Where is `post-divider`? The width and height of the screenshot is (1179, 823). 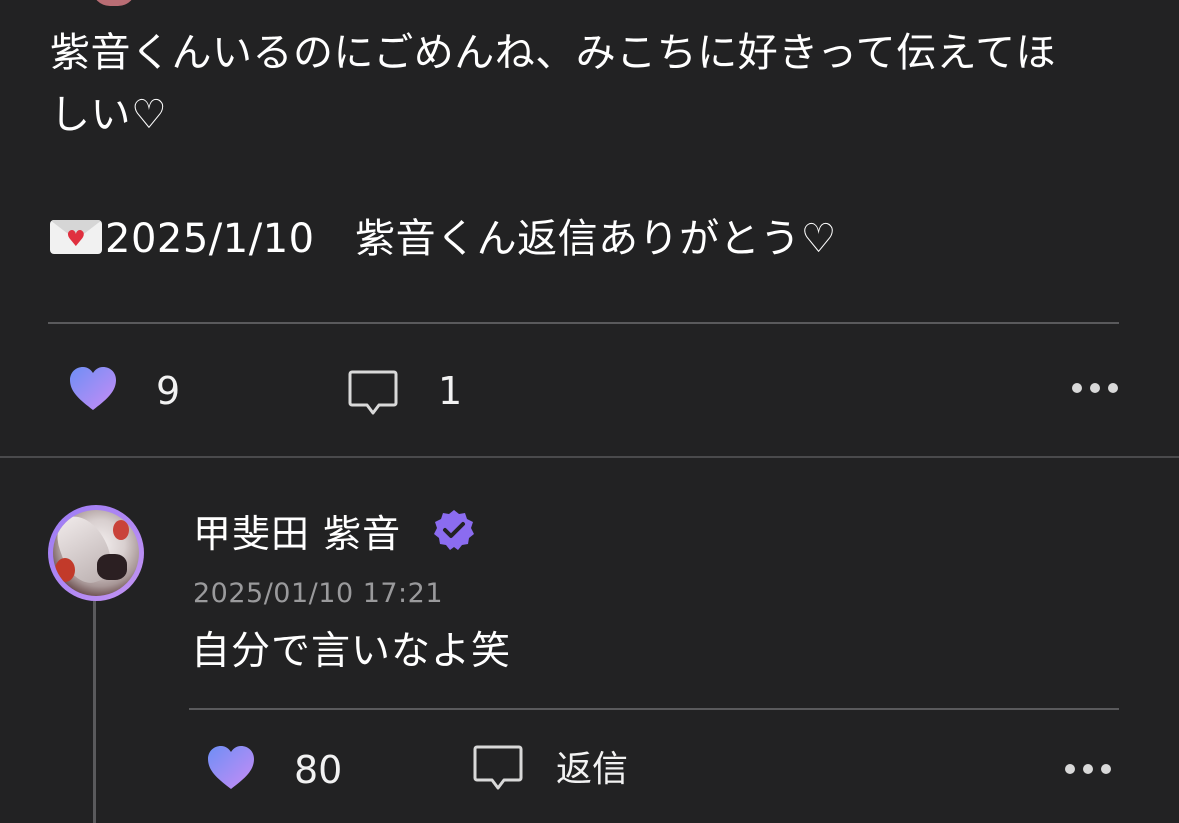
post-divider is located at coordinates (583, 323).